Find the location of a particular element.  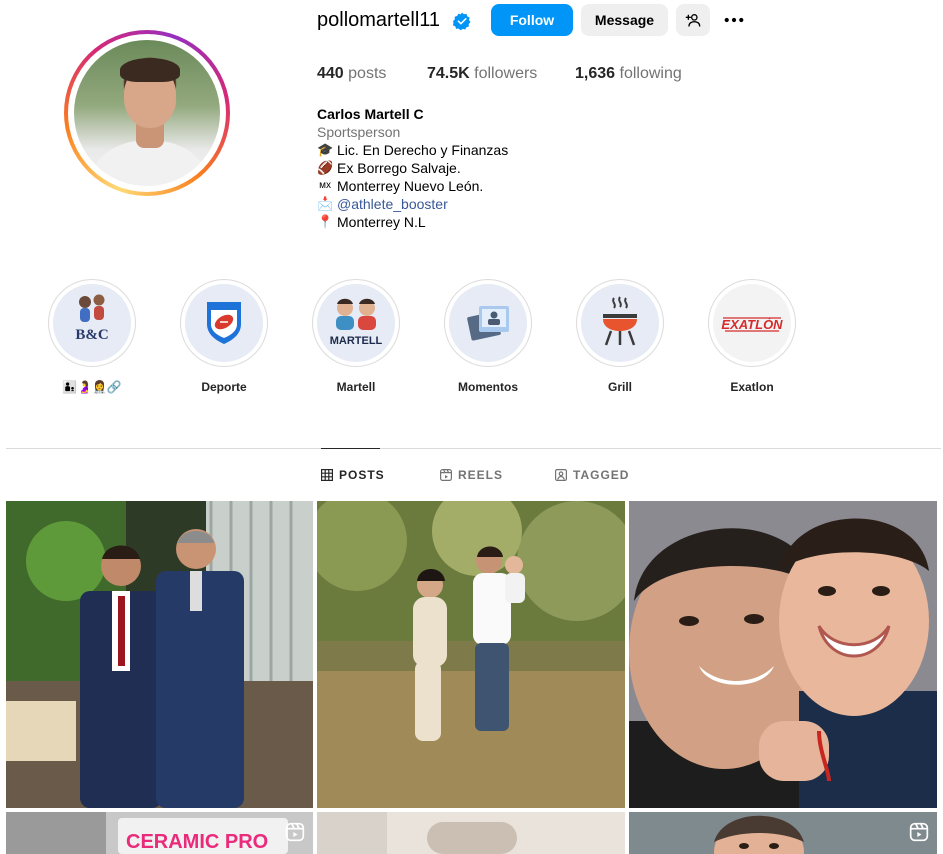

post-tile: CERAMIC PRO is located at coordinates (159, 833).